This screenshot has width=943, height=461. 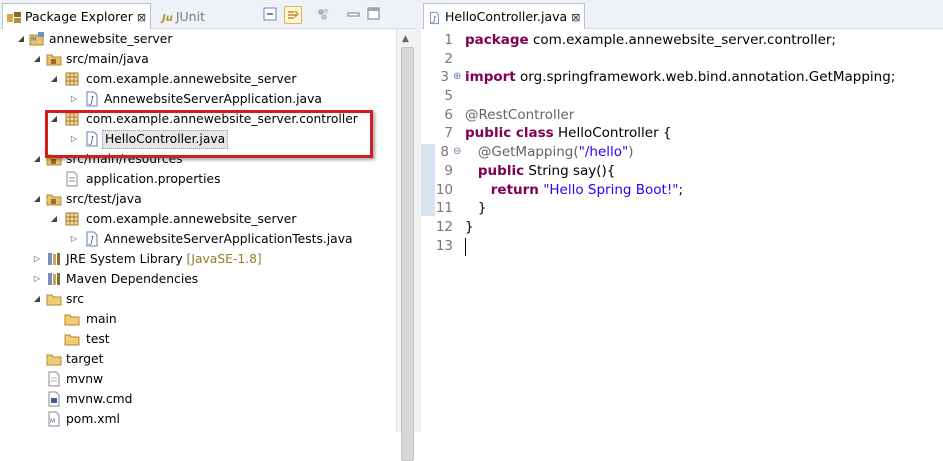 What do you see at coordinates (374, 14) in the screenshot?
I see `maximize-icon` at bounding box center [374, 14].